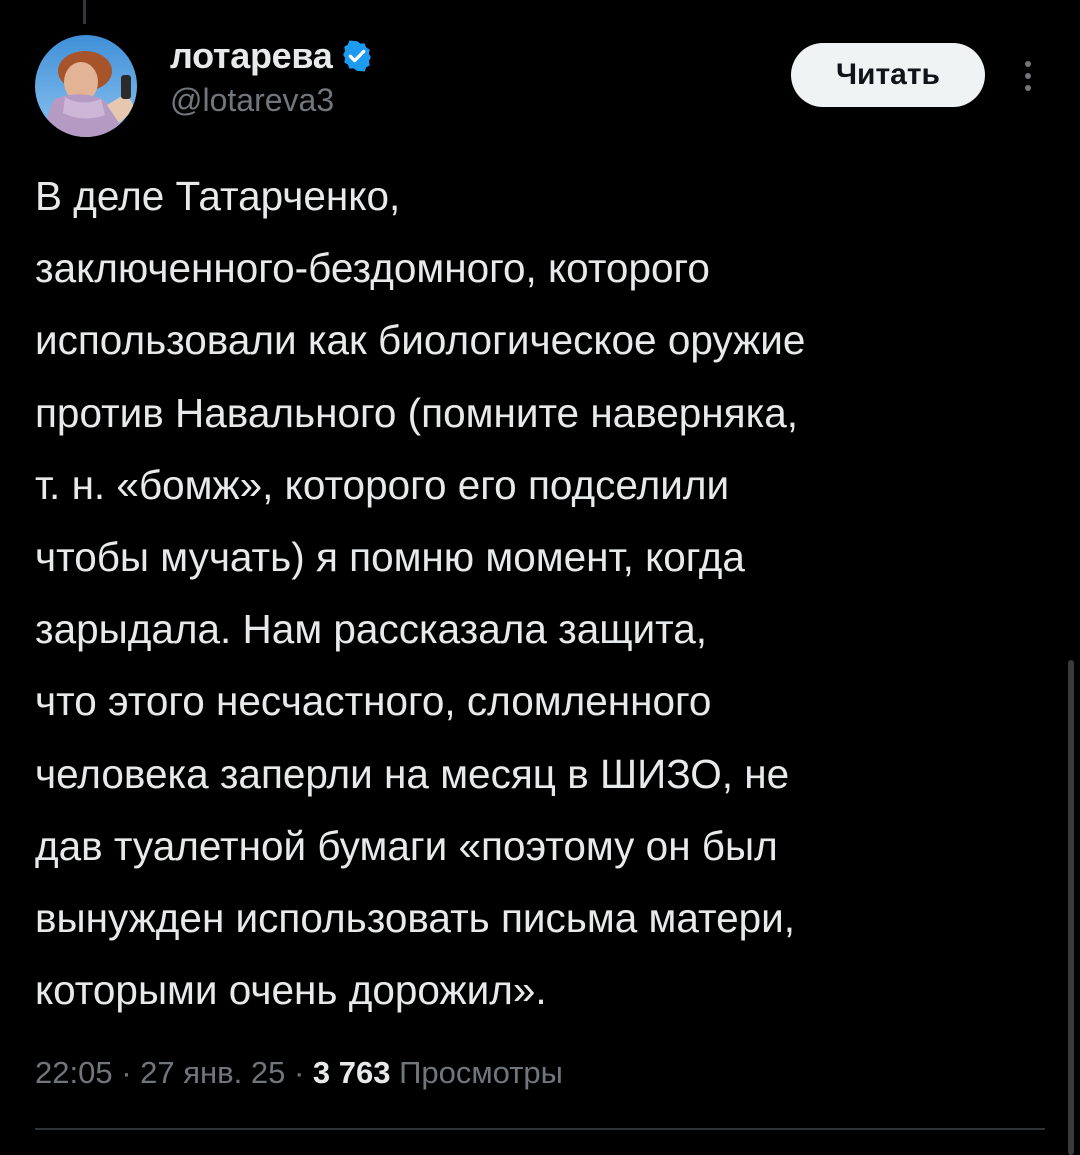  Describe the element at coordinates (1028, 76) in the screenshot. I see `more-options-icon` at that location.